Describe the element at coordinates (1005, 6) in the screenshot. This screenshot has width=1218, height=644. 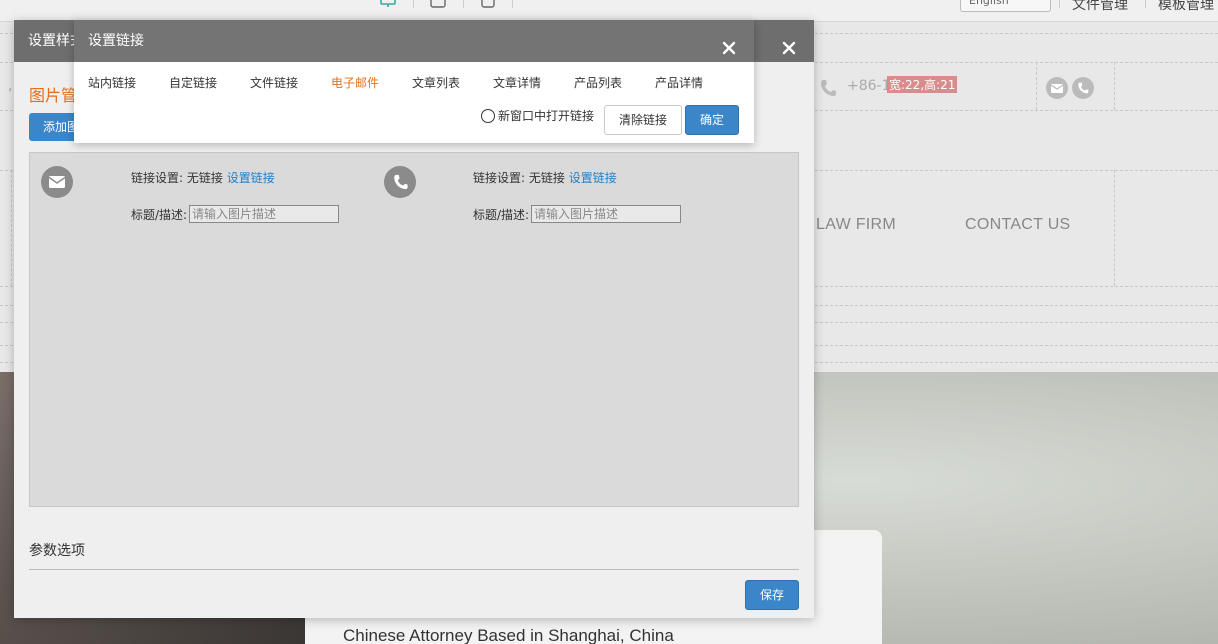
I see `language-select: English` at that location.